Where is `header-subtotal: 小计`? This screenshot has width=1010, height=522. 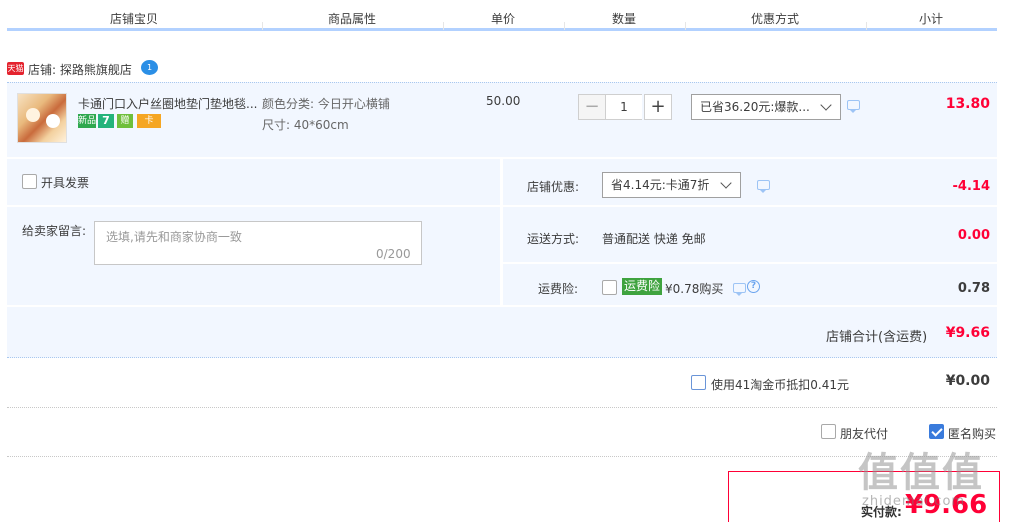 header-subtotal: 小计 is located at coordinates (931, 19).